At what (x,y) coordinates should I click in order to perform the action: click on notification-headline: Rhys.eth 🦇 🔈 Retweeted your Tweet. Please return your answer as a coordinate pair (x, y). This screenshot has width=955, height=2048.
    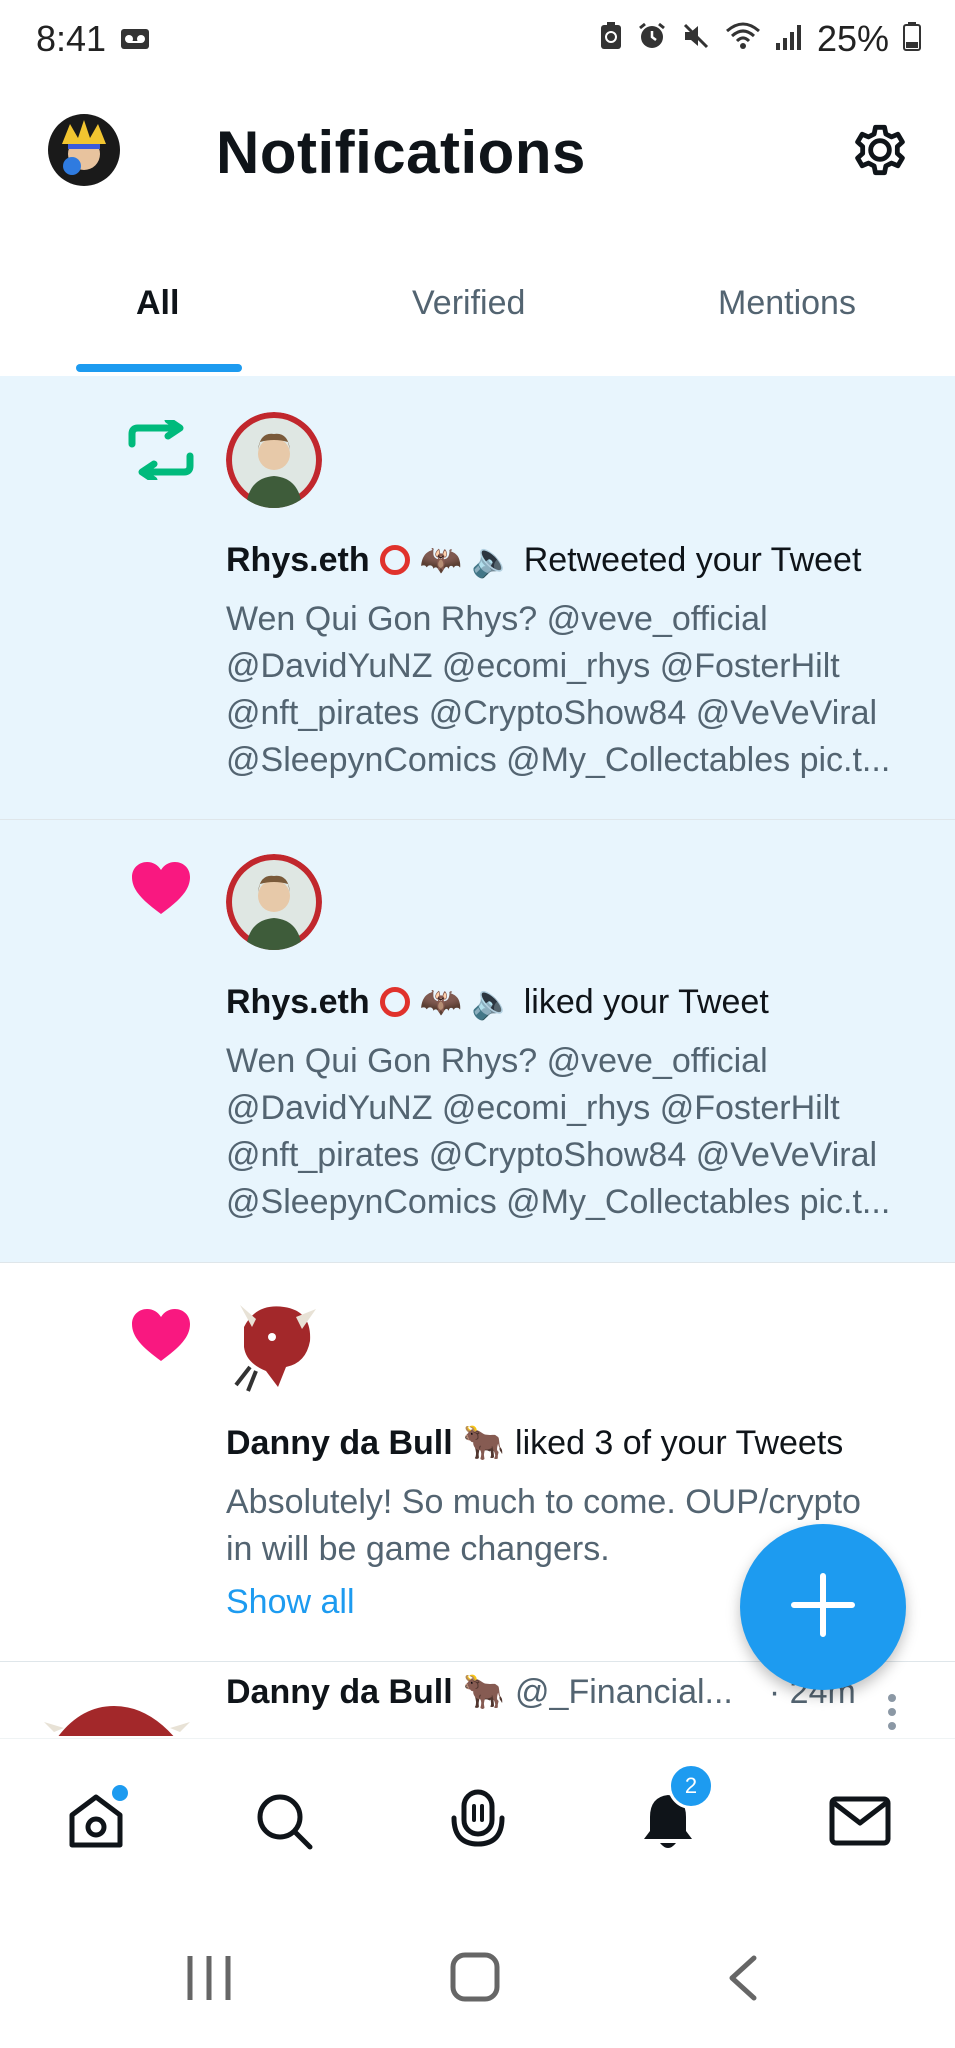
    Looking at the image, I should click on (543, 560).